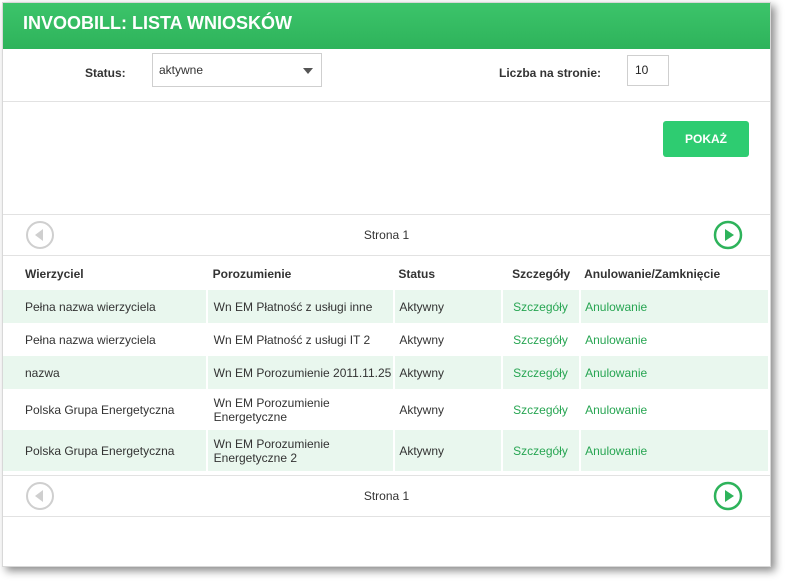  Describe the element at coordinates (181, 70) in the screenshot. I see `status-select-value: aktywne` at that location.